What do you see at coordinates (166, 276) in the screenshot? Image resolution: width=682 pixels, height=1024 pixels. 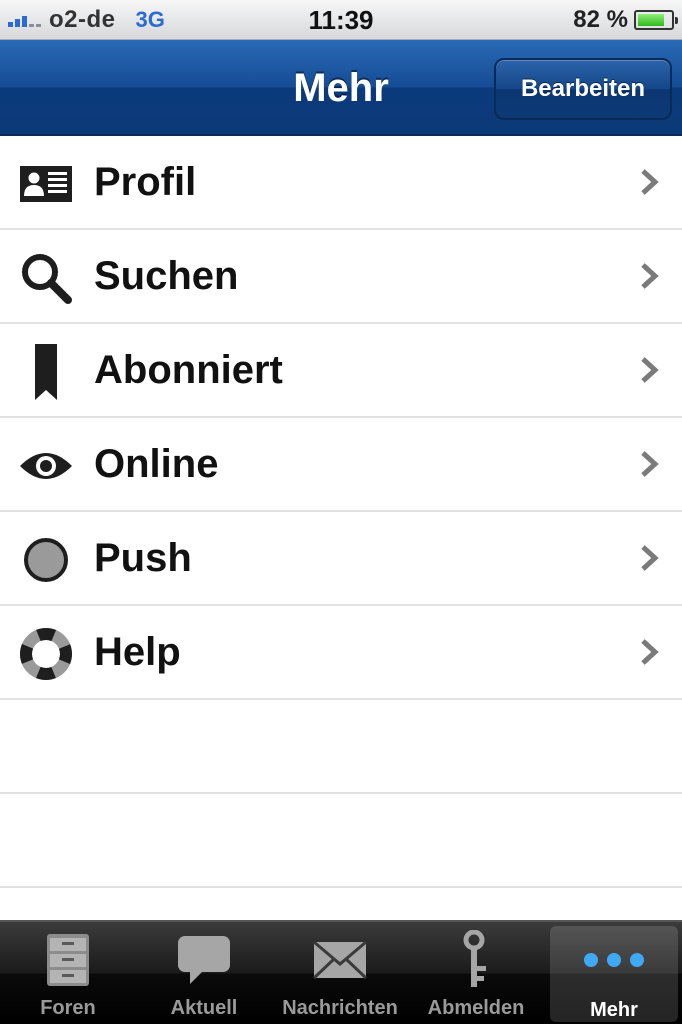 I see `menu-item-label: Suchen` at bounding box center [166, 276].